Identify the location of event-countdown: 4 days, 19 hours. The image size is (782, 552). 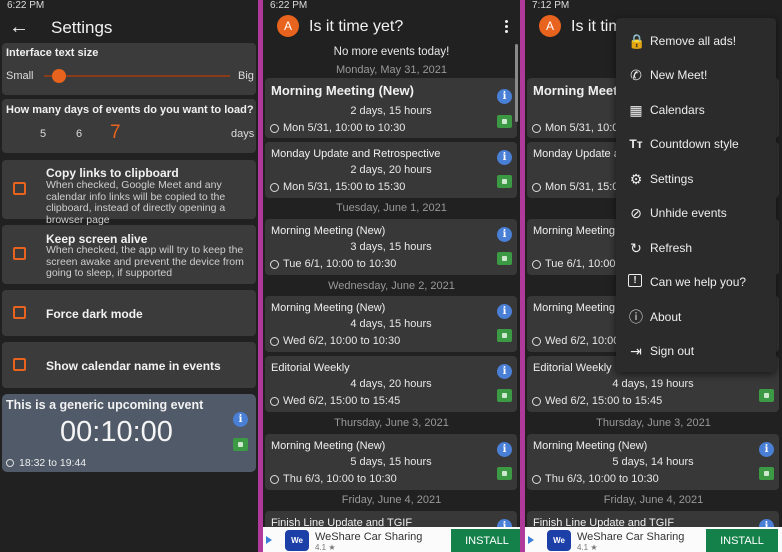
(653, 384).